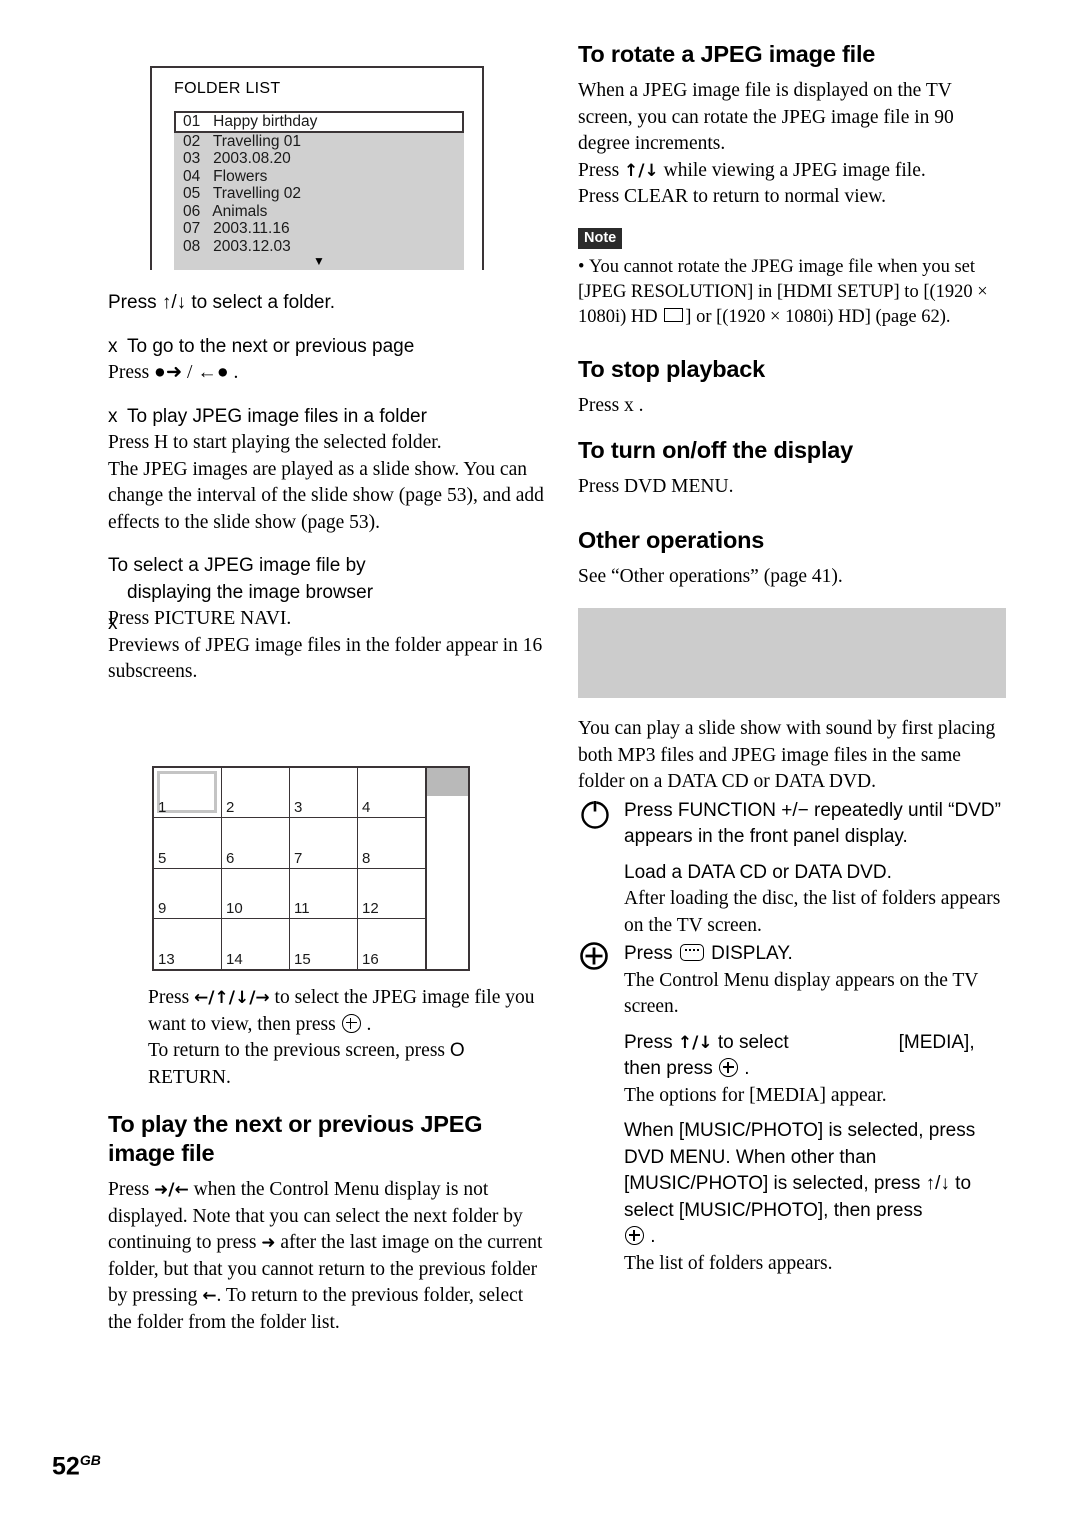 Image resolution: width=1080 pixels, height=1529 pixels. What do you see at coordinates (366, 808) in the screenshot?
I see `grid-cell-number: 4` at bounding box center [366, 808].